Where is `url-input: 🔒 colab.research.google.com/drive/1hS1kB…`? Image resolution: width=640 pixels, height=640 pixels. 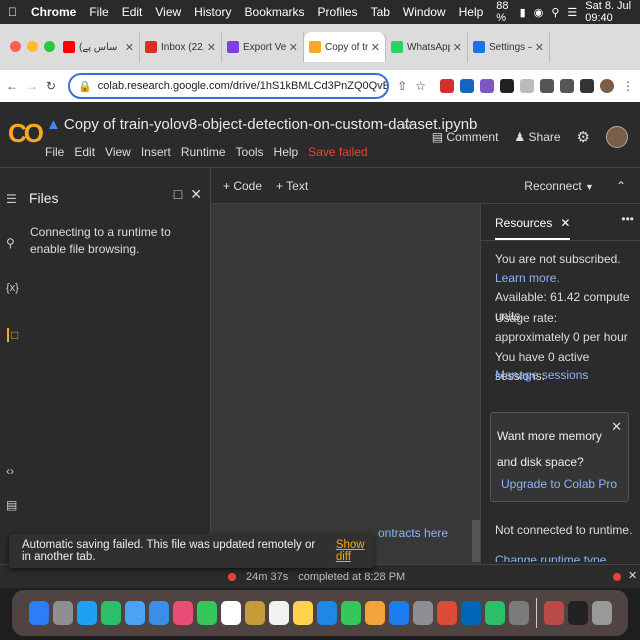 url-input: 🔒 colab.research.google.com/drive/1hS1kB… is located at coordinates (229, 86).